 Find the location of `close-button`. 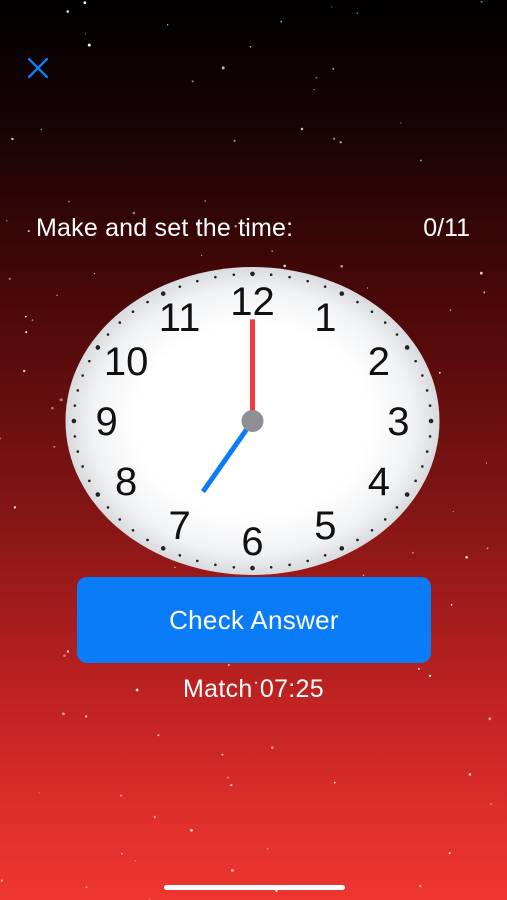

close-button is located at coordinates (38, 68).